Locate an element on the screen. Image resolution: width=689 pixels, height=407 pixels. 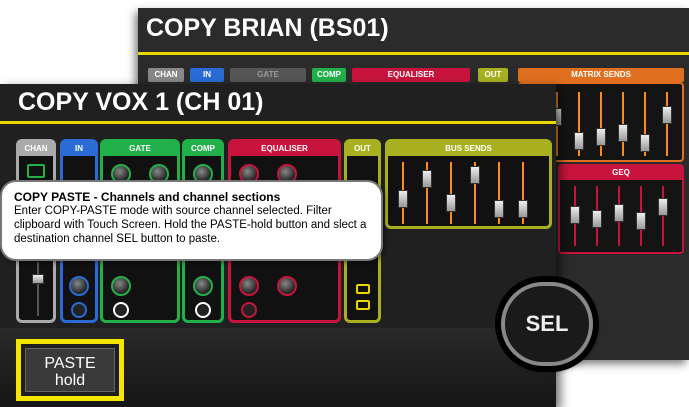
back-tab-out: OUT is located at coordinates (493, 75).